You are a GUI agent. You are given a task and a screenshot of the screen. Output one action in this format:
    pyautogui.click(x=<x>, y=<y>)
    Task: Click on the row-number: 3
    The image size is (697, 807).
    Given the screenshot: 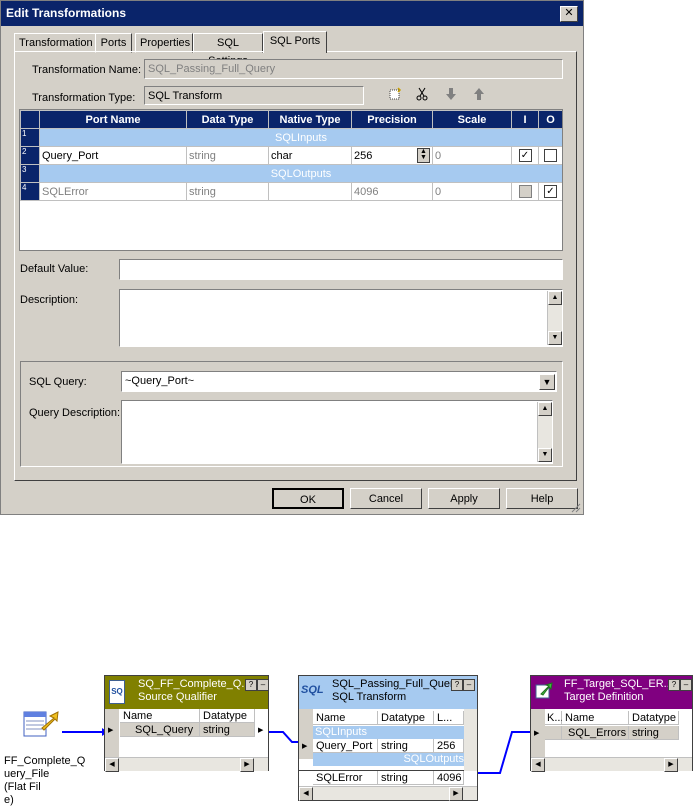 What is the action you would take?
    pyautogui.click(x=30, y=173)
    